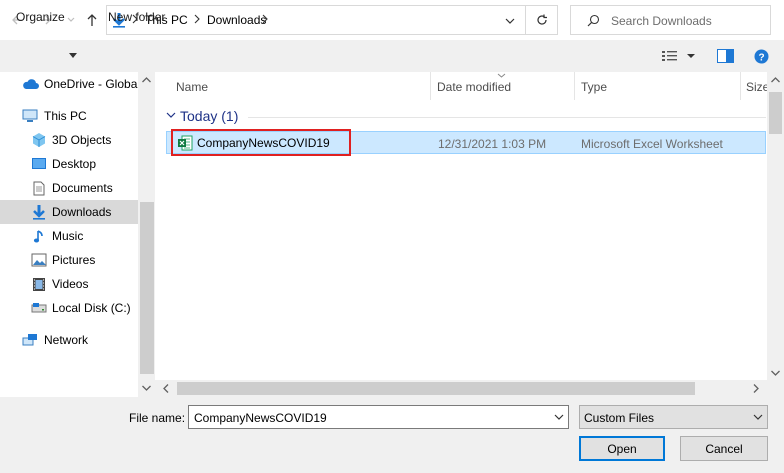 Image resolution: width=784 pixels, height=473 pixels. I want to click on file-name-input: CompanyNewsCOVID19, so click(378, 417).